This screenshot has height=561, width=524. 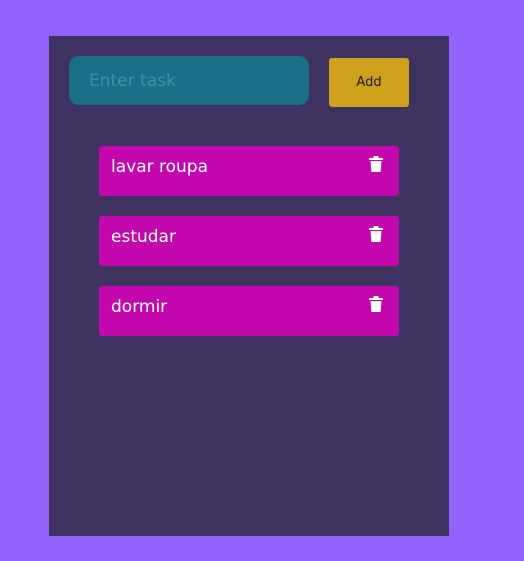 What do you see at coordinates (160, 167) in the screenshot?
I see `task-label: lavar roupa` at bounding box center [160, 167].